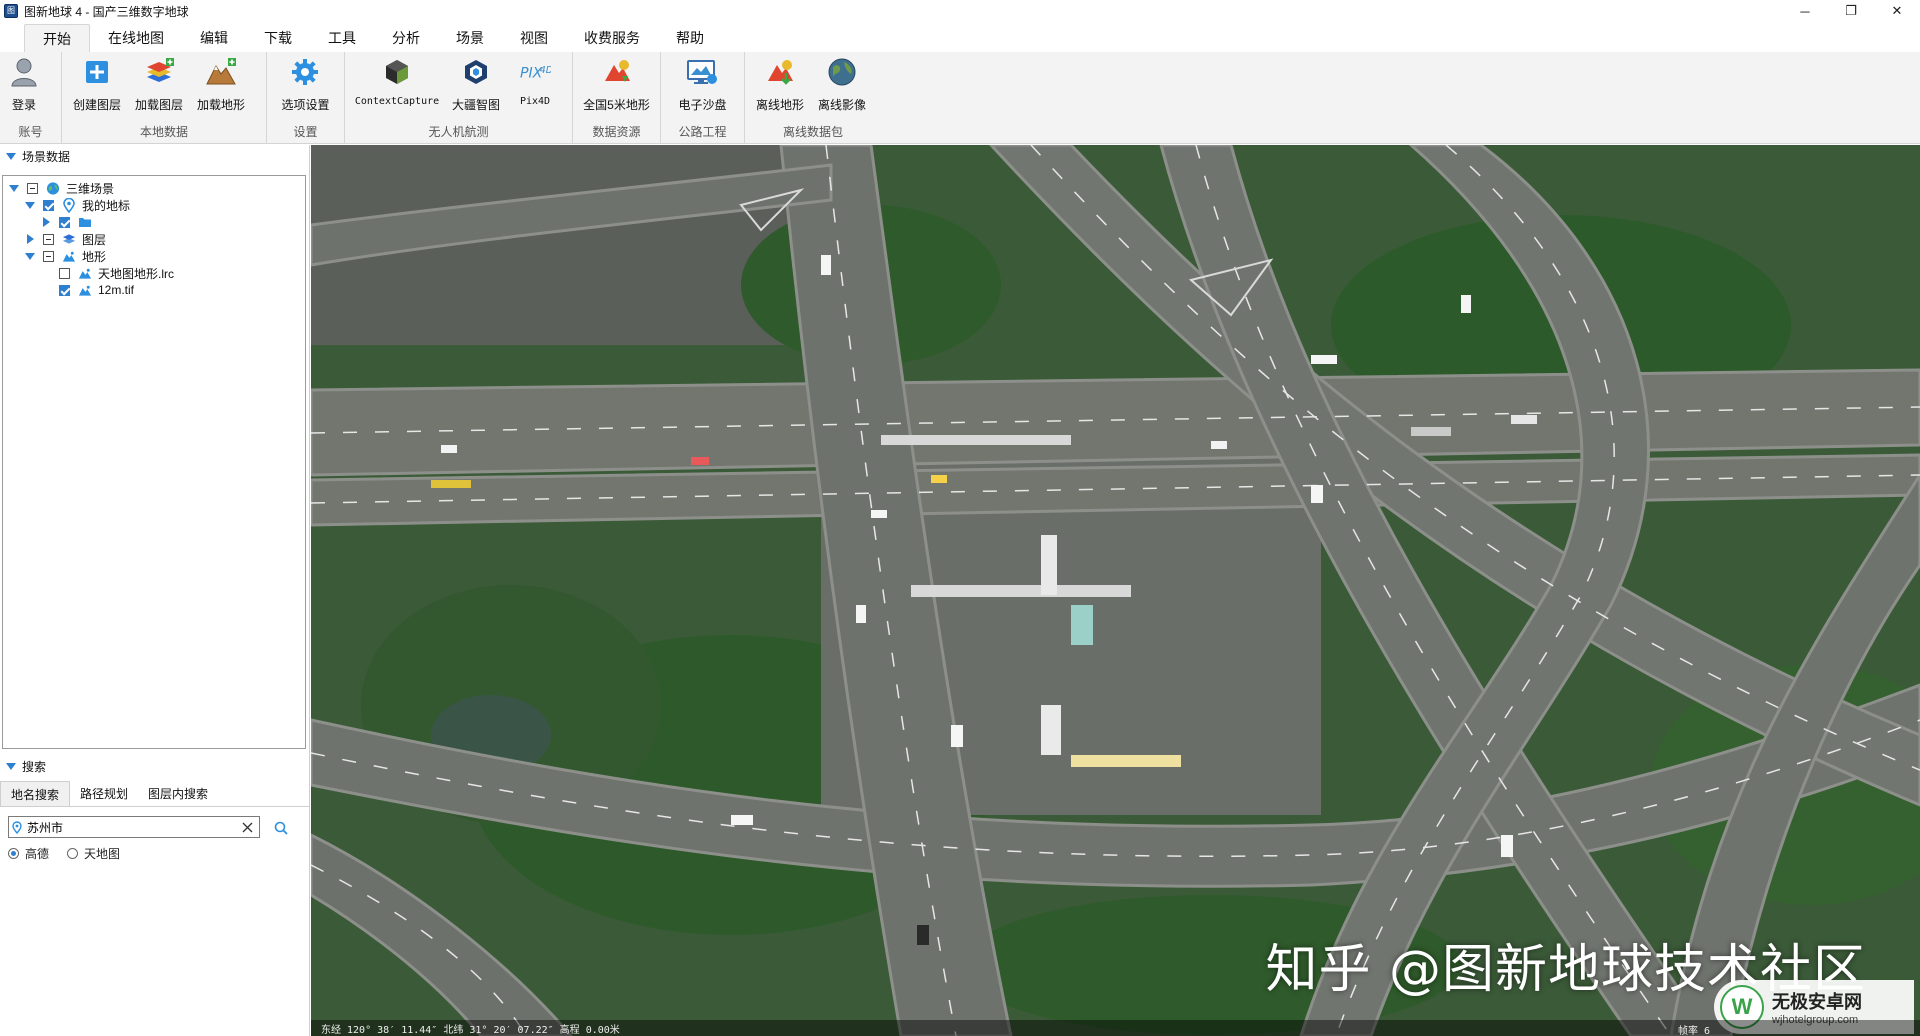 The image size is (1920, 1036). What do you see at coordinates (690, 38) in the screenshot?
I see `menu-tab-help: 帮助` at bounding box center [690, 38].